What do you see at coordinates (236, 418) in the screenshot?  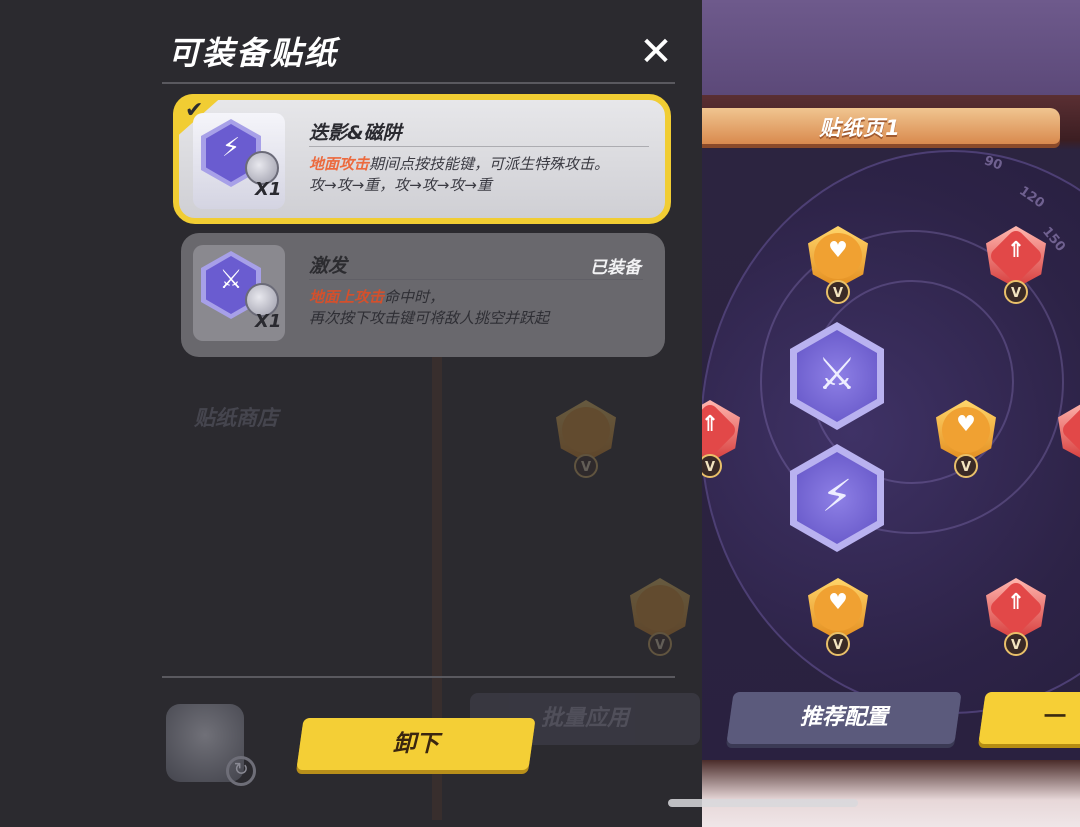 I see `sticker-shop-label: 贴纸商店` at bounding box center [236, 418].